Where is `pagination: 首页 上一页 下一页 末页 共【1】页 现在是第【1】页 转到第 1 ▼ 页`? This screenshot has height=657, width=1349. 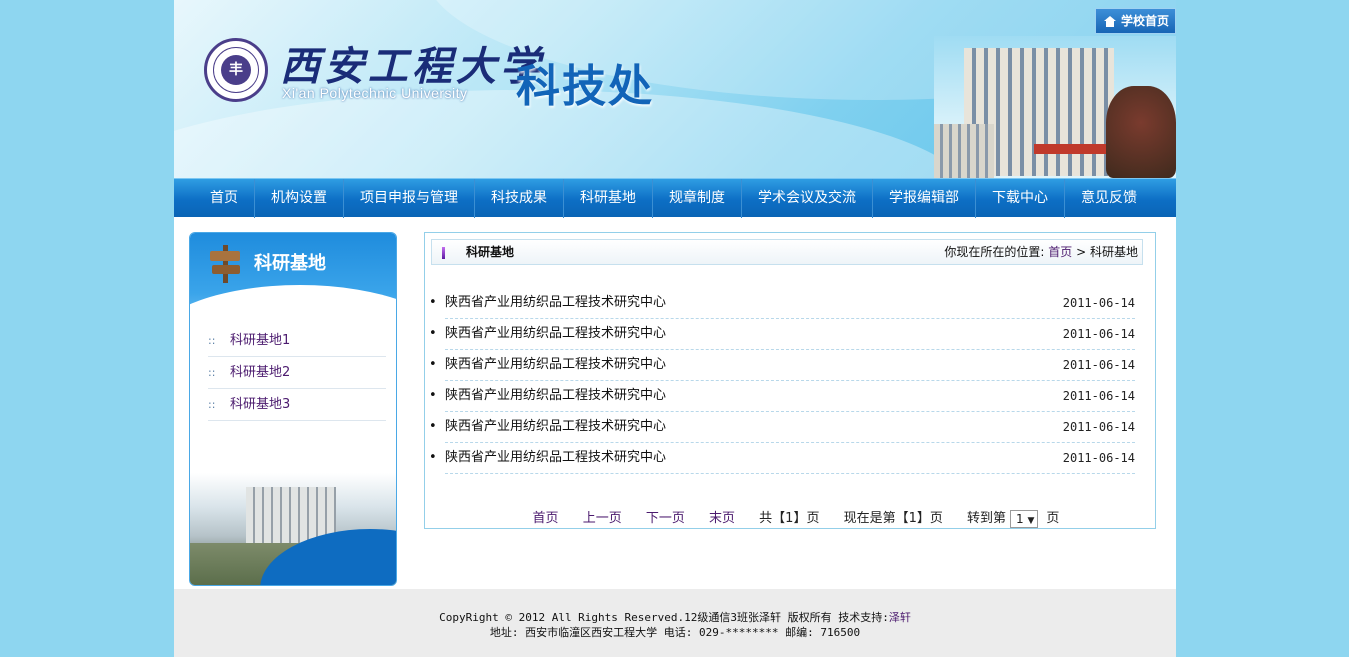
pagination: 首页 上一页 下一页 末页 共【1】页 现在是第【1】页 转到第 1 ▼ 页 is located at coordinates (791, 517).